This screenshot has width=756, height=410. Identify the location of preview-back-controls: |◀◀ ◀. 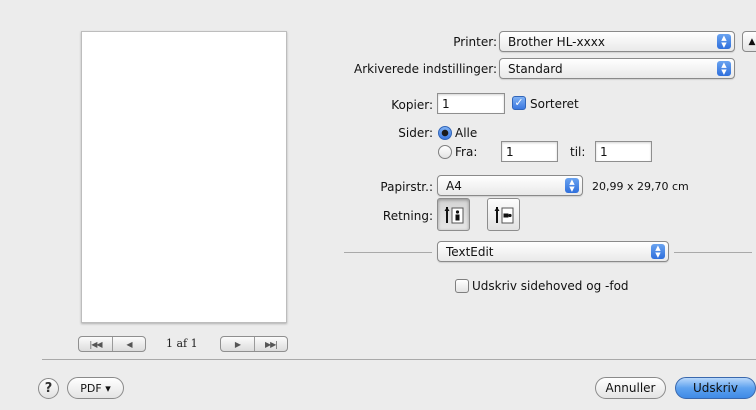
(112, 344).